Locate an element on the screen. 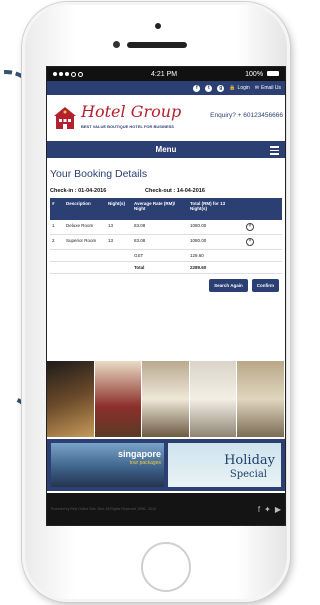 Image resolution: width=320 pixels, height=605 pixels. promo-banners: singapore tour packages Holiday Special is located at coordinates (166, 465).